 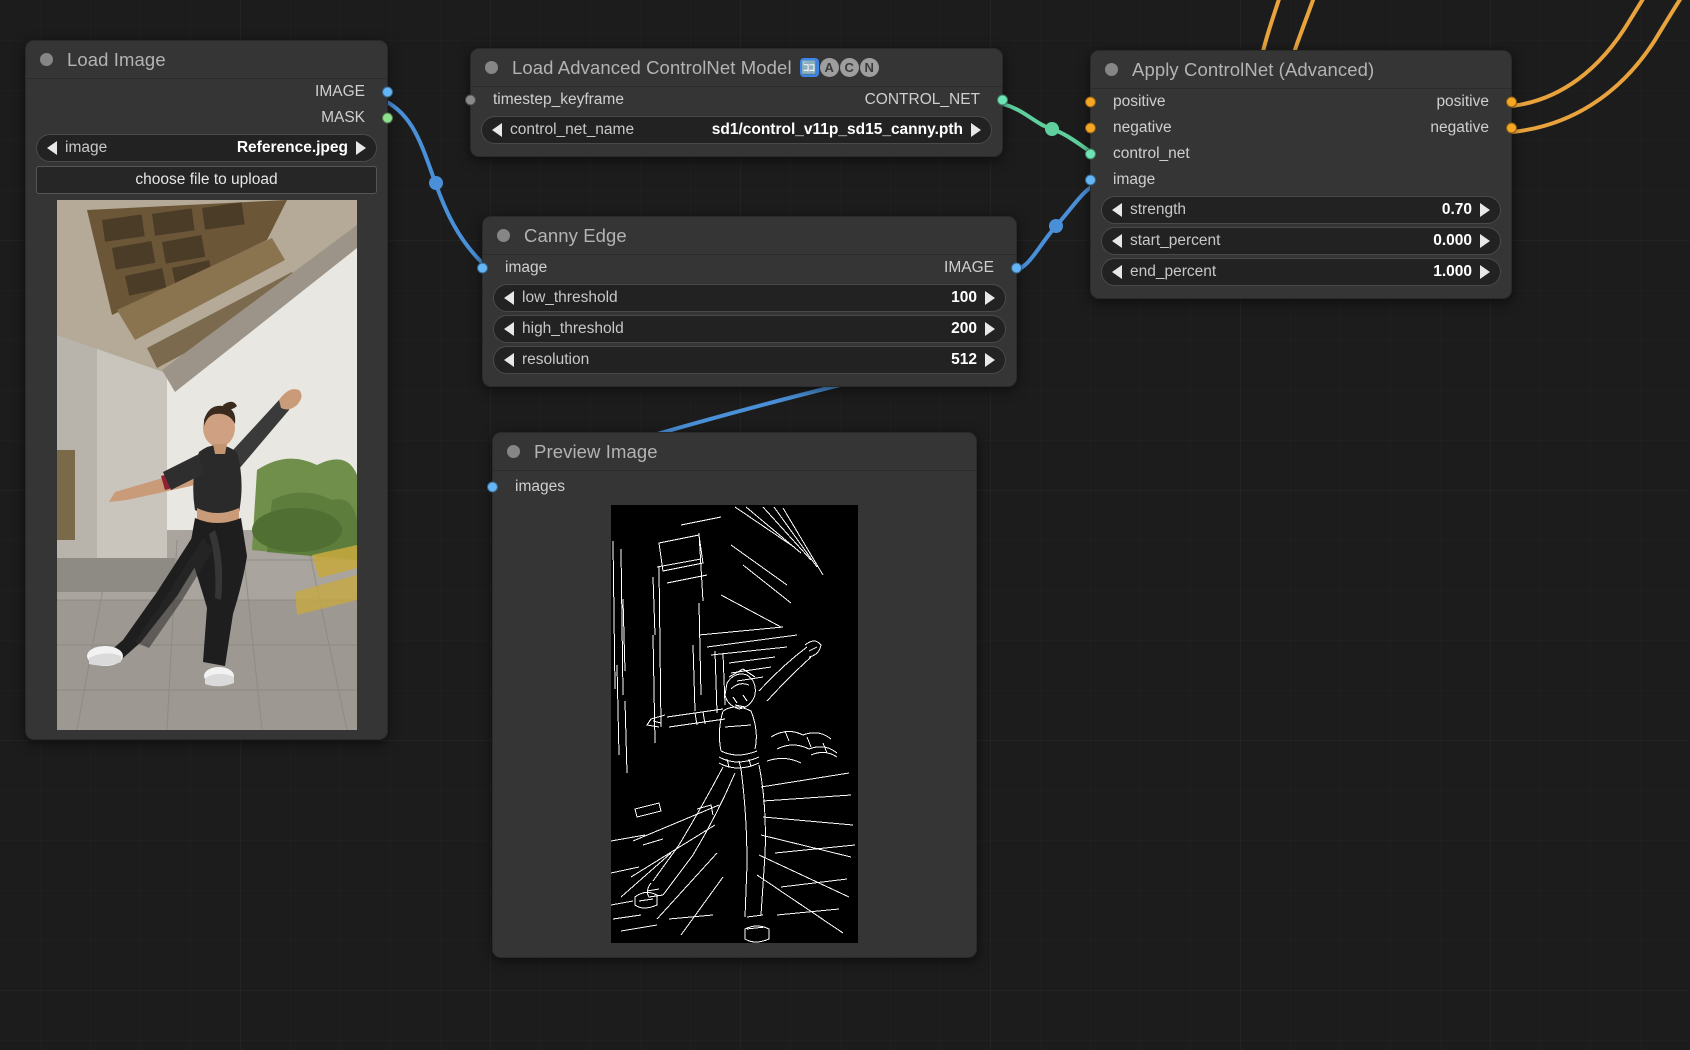 What do you see at coordinates (573, 328) in the screenshot?
I see `widget-name: high_threshold` at bounding box center [573, 328].